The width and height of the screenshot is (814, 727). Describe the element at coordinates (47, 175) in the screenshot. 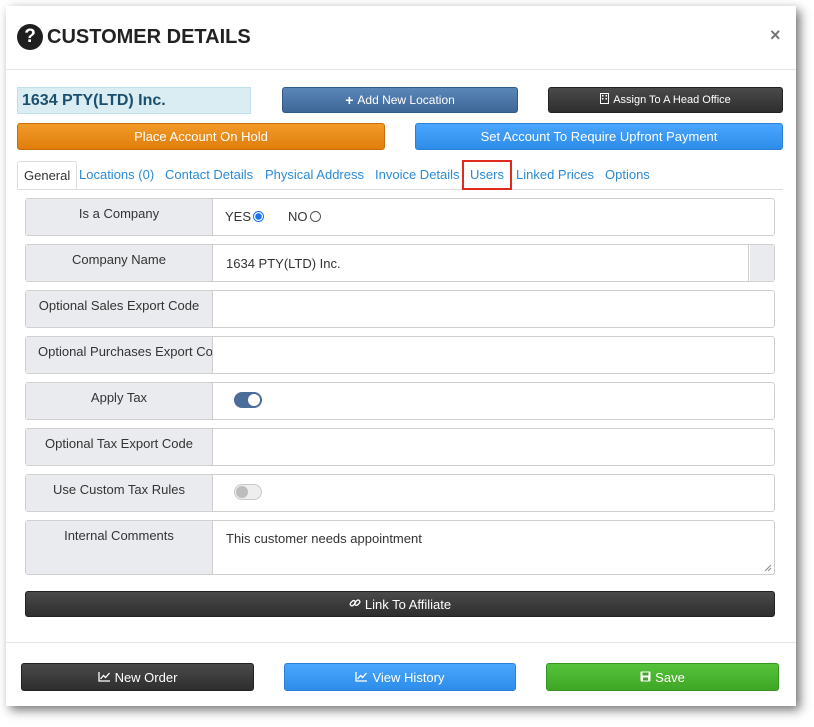

I see `tab-general: General` at that location.